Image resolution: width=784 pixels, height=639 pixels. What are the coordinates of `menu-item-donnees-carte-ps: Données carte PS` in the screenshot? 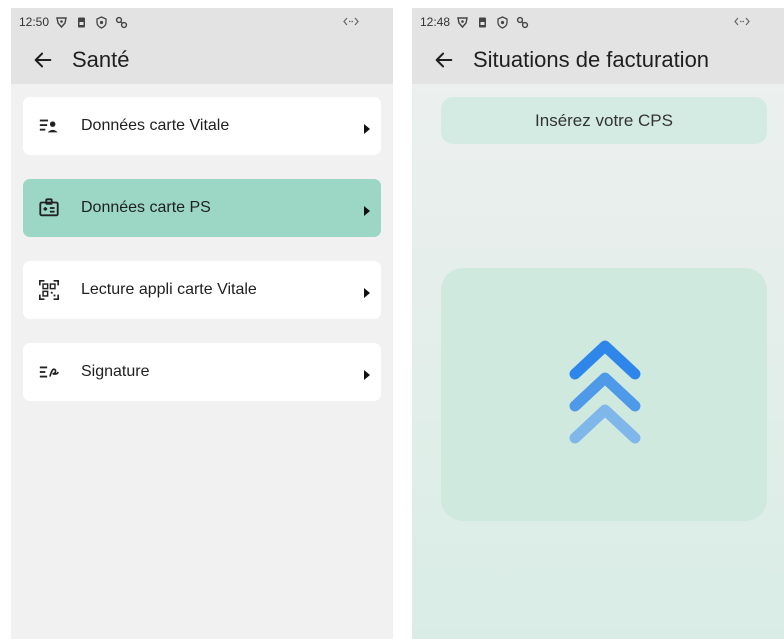 It's located at (202, 208).